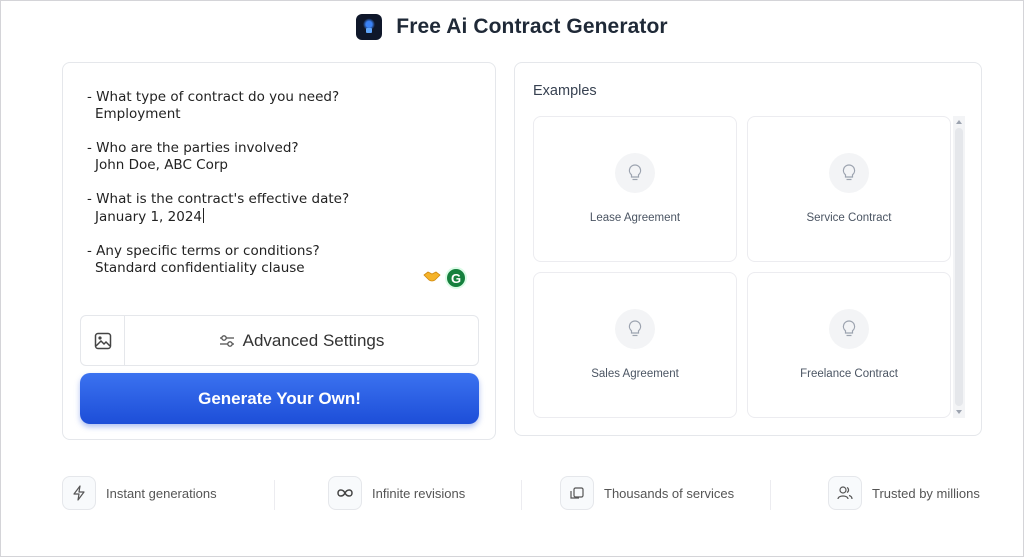 The image size is (1024, 557). I want to click on example-freelance-contract: Freelance Contract, so click(849, 345).